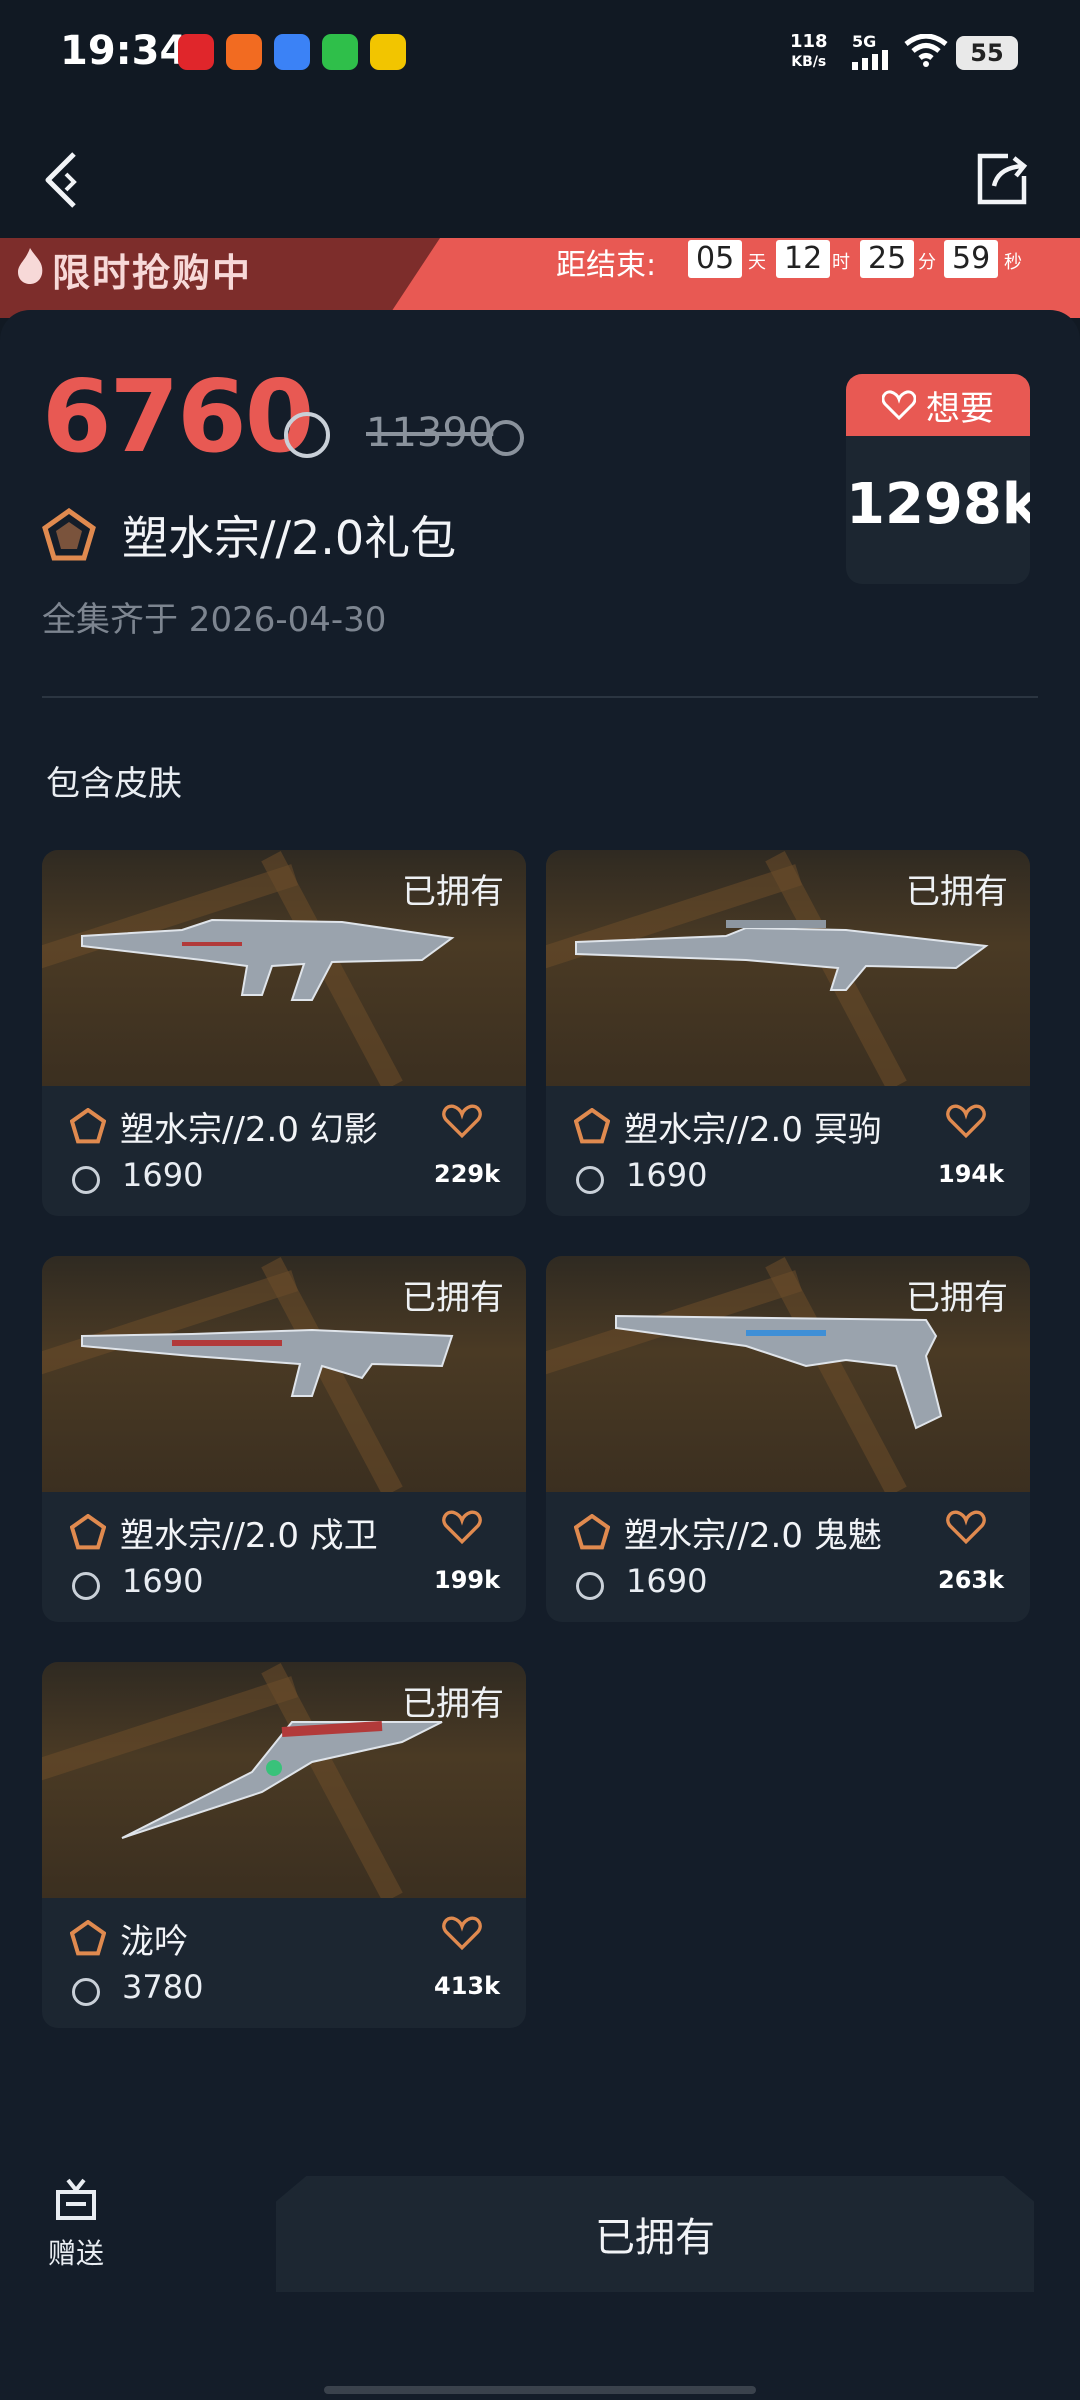 The width and height of the screenshot is (1080, 2400). I want to click on owned-action-label: 已拥有, so click(655, 2238).